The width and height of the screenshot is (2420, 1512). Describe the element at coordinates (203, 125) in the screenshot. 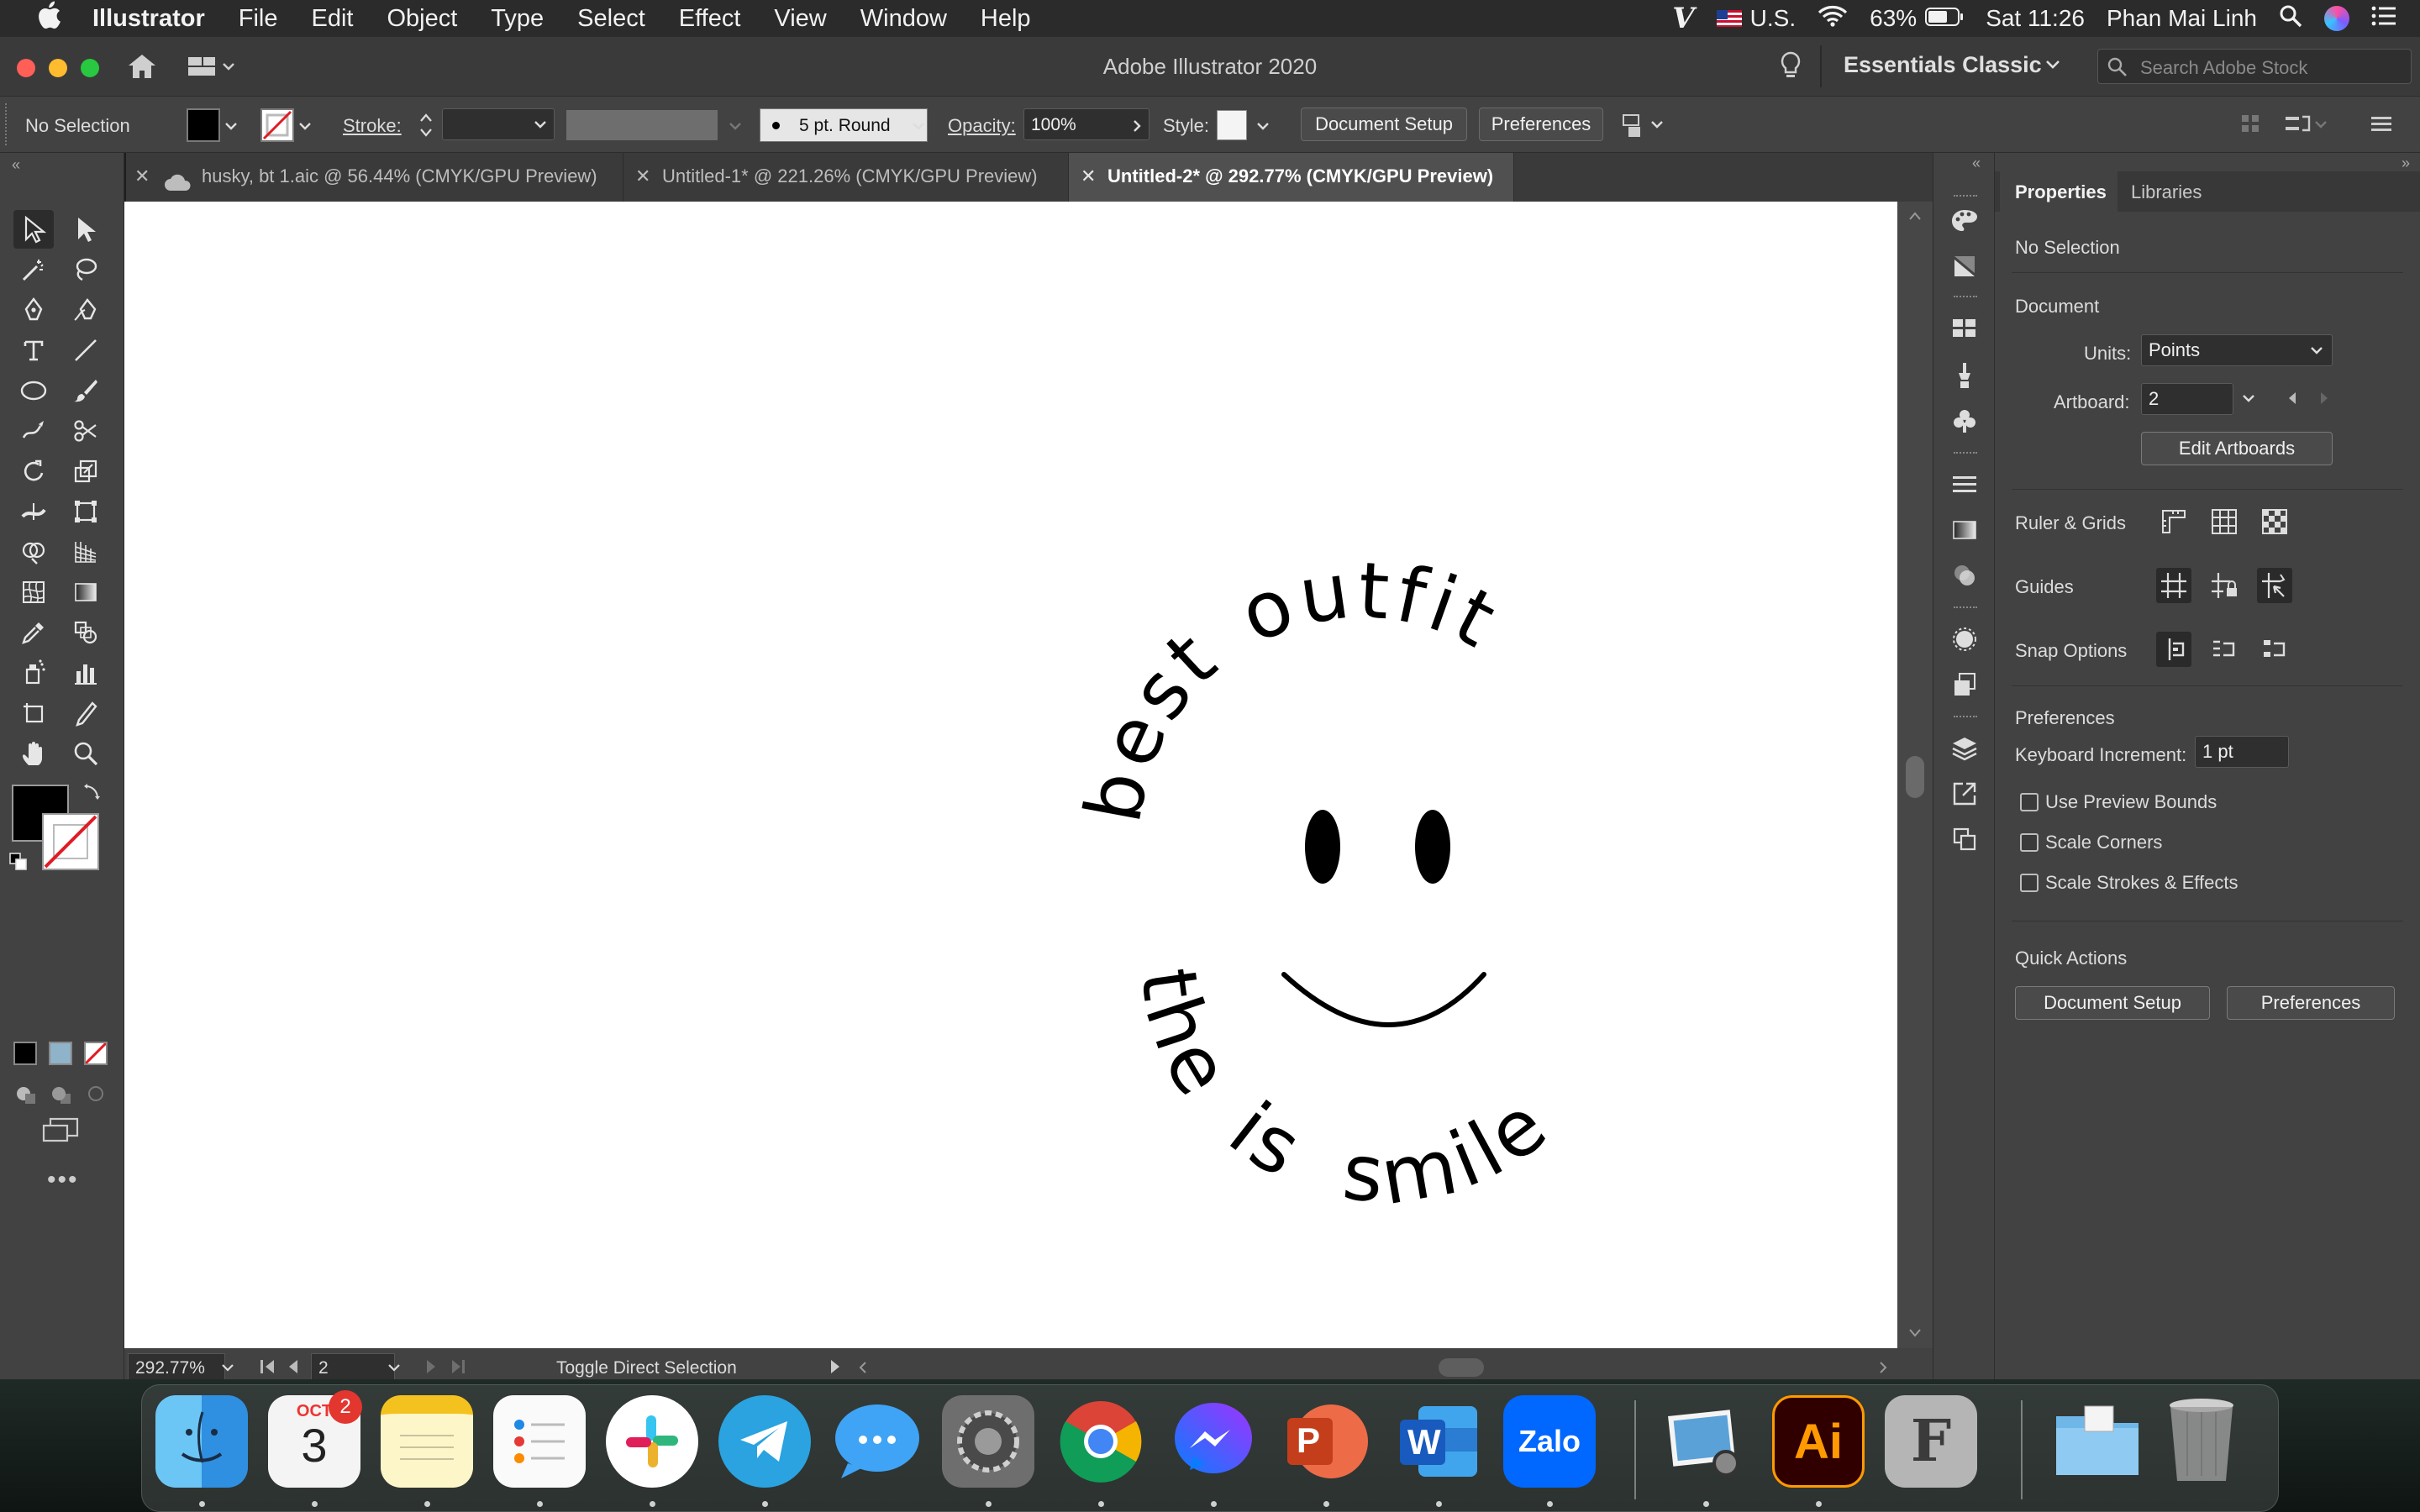

I see `fill-swatch` at that location.